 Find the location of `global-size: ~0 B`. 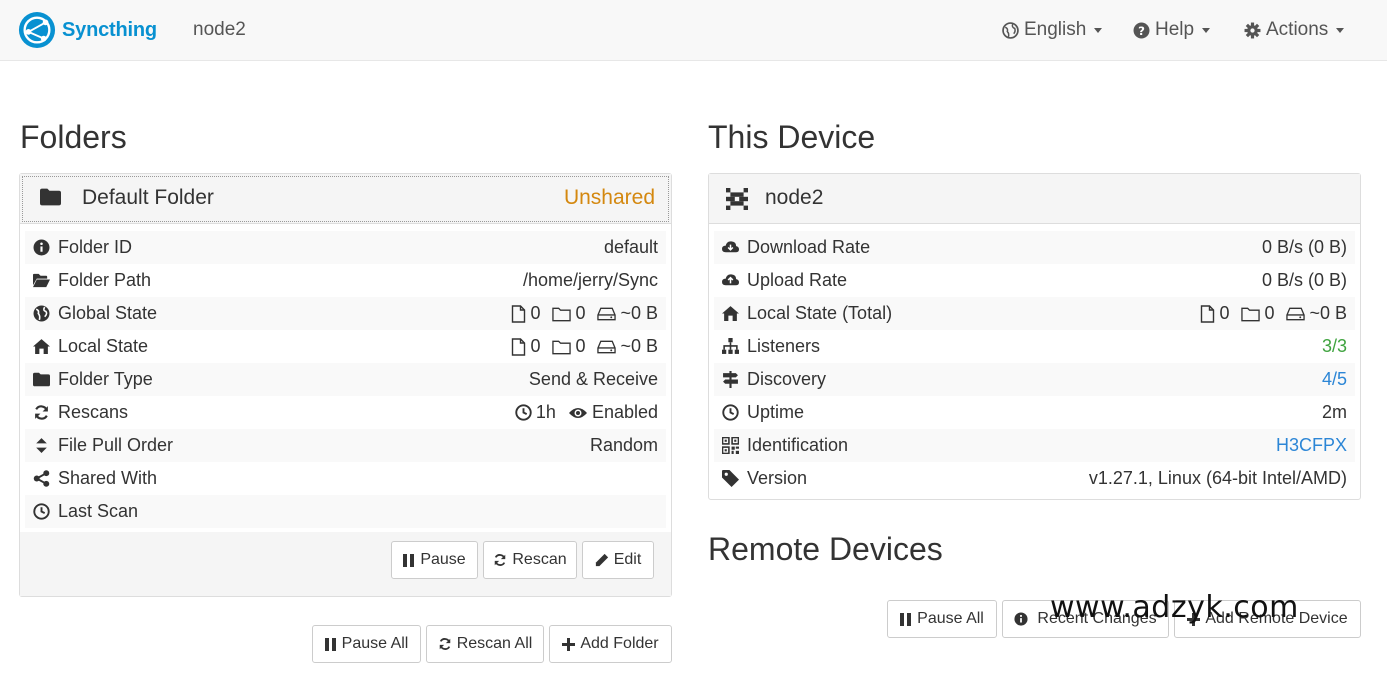

global-size: ~0 B is located at coordinates (639, 313).